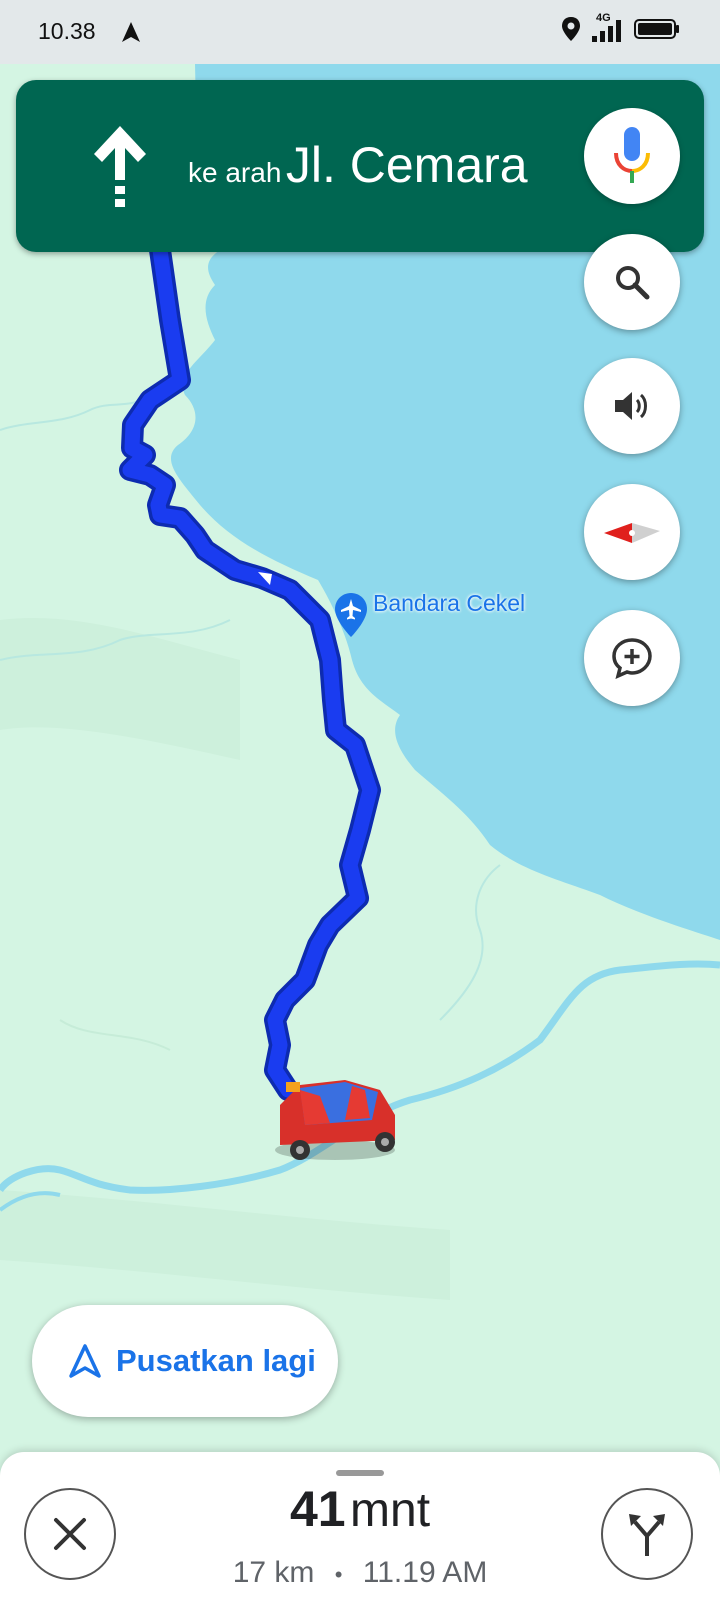 Image resolution: width=720 pixels, height=1612 pixels. What do you see at coordinates (425, 1572) in the screenshot?
I see `arrival-time: 11.19 AM` at bounding box center [425, 1572].